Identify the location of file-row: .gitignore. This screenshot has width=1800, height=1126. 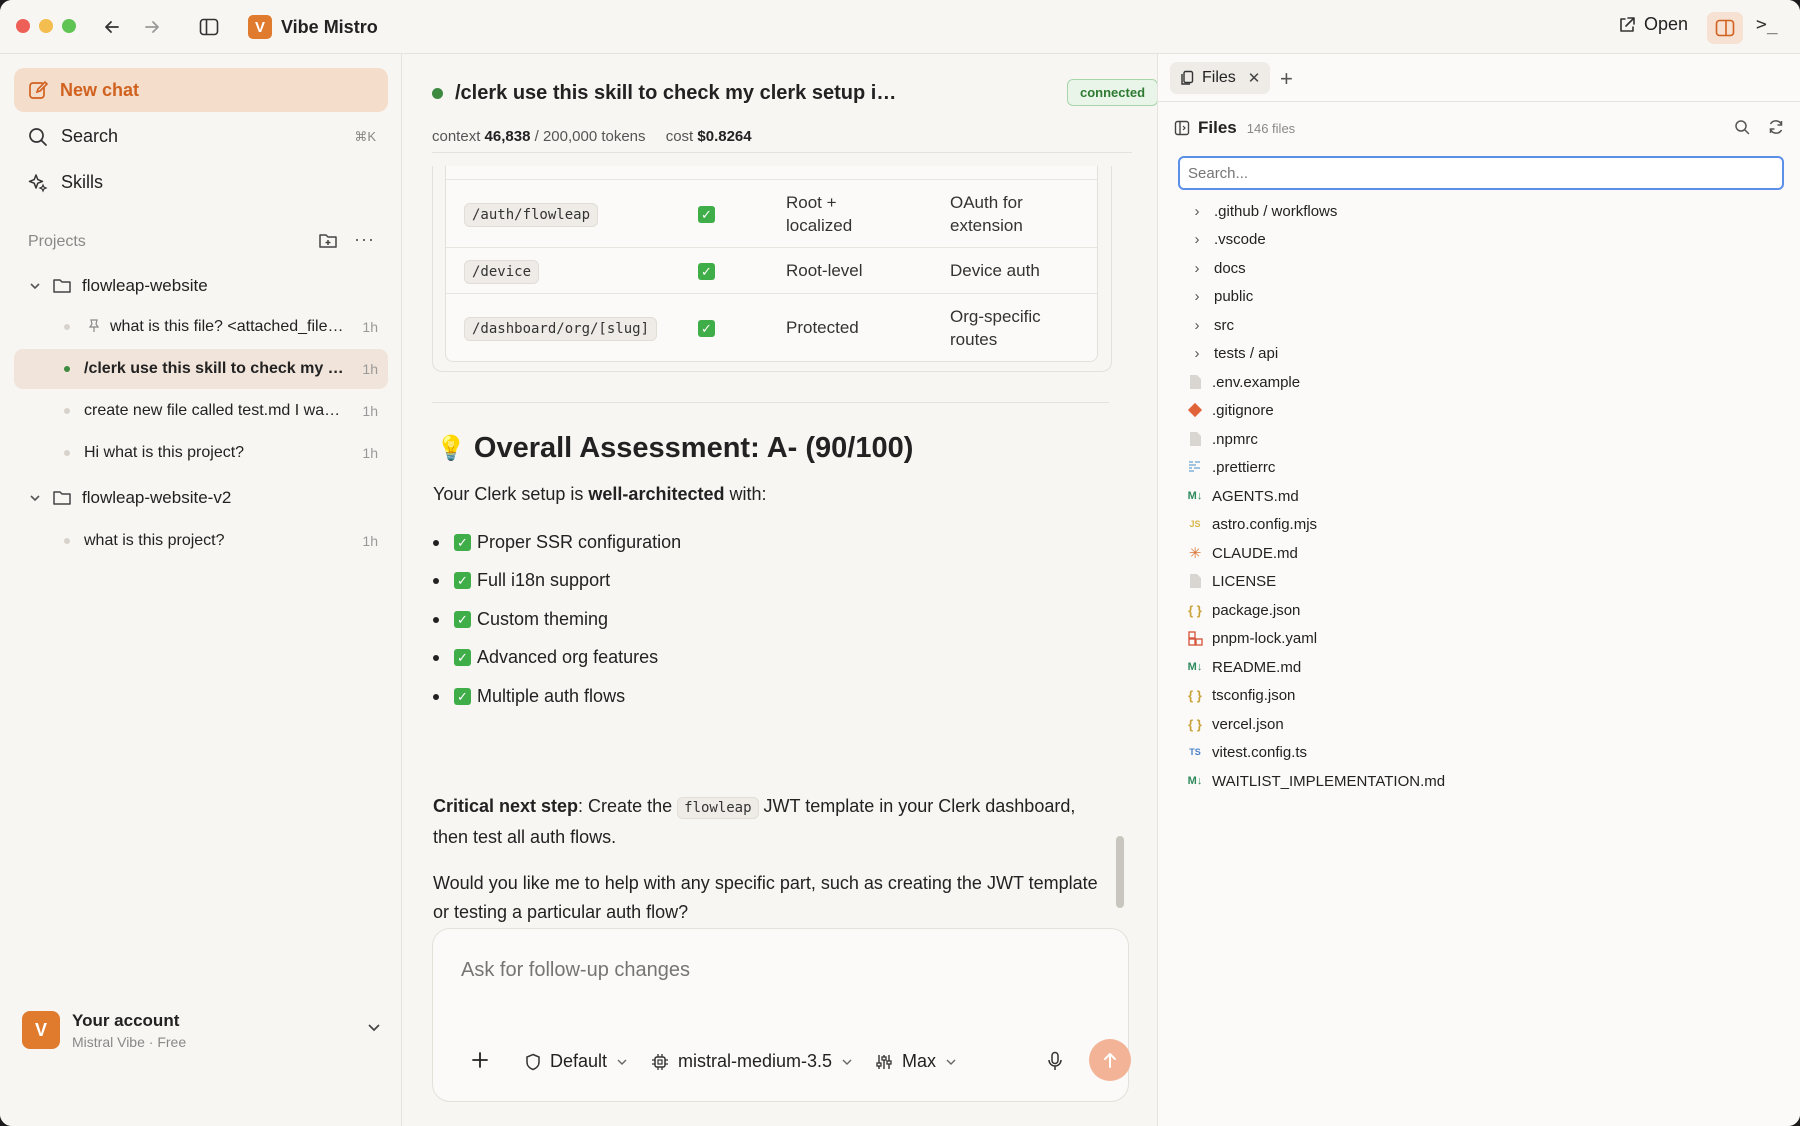
(1230, 410).